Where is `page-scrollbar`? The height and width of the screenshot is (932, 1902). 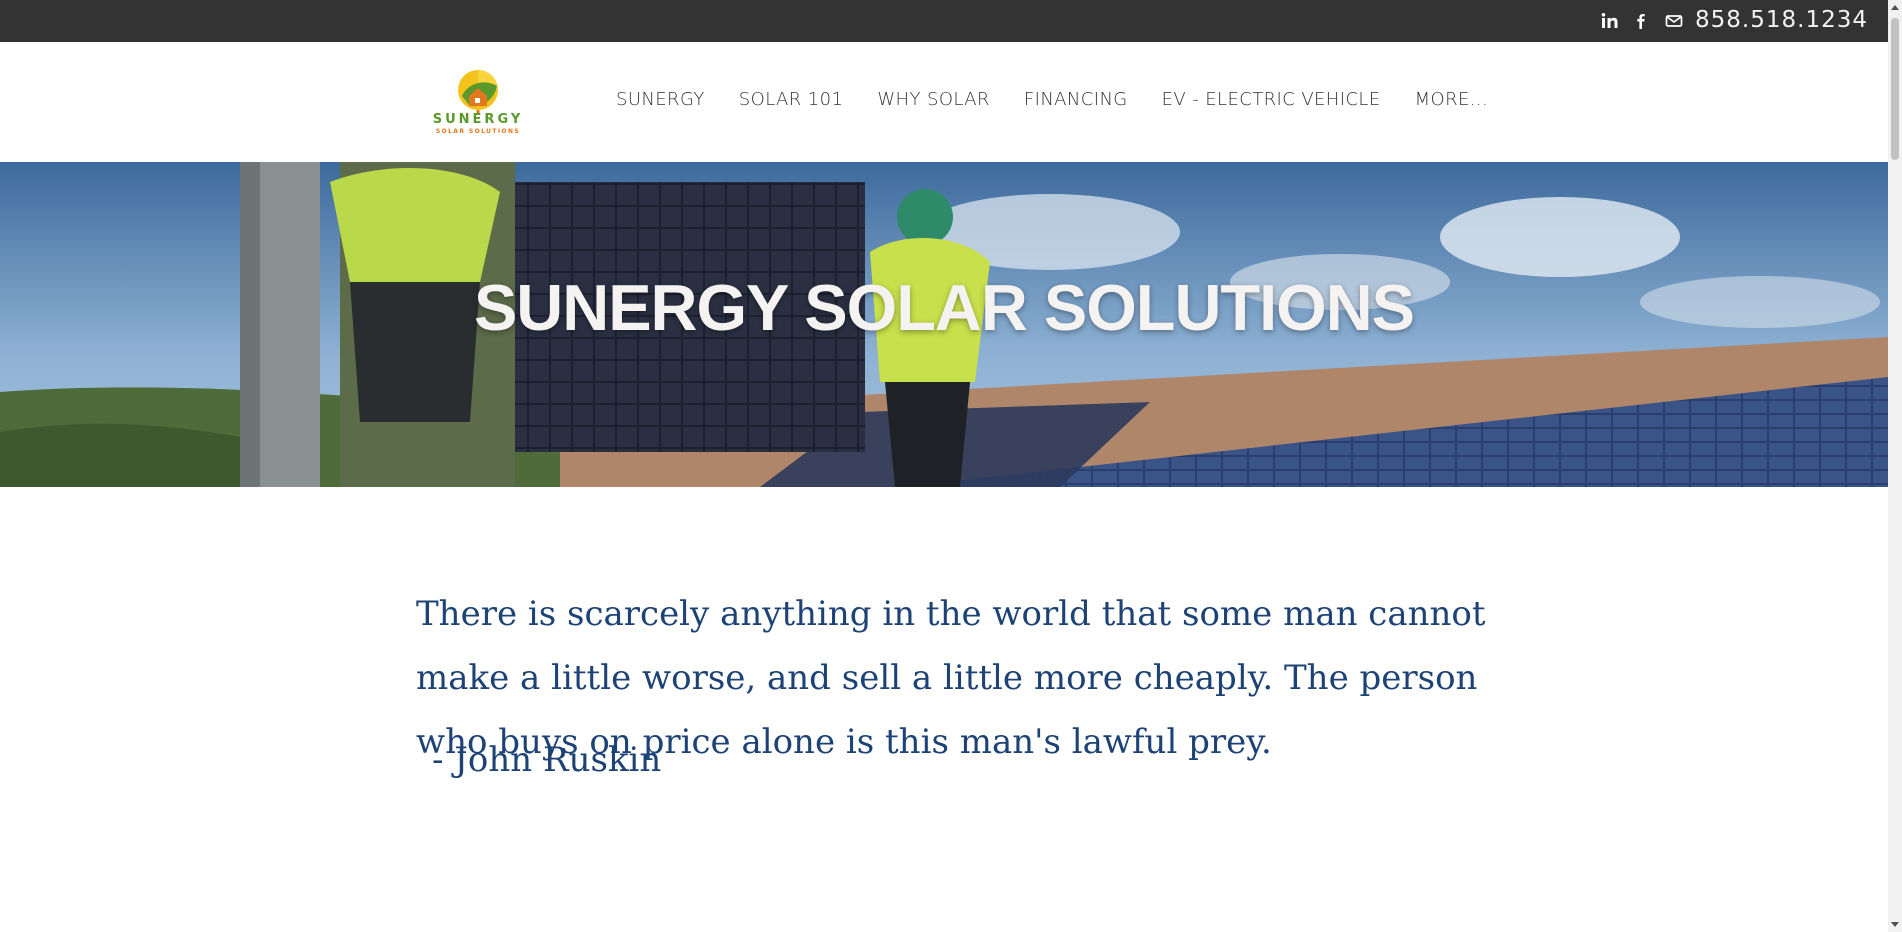
page-scrollbar is located at coordinates (1895, 466).